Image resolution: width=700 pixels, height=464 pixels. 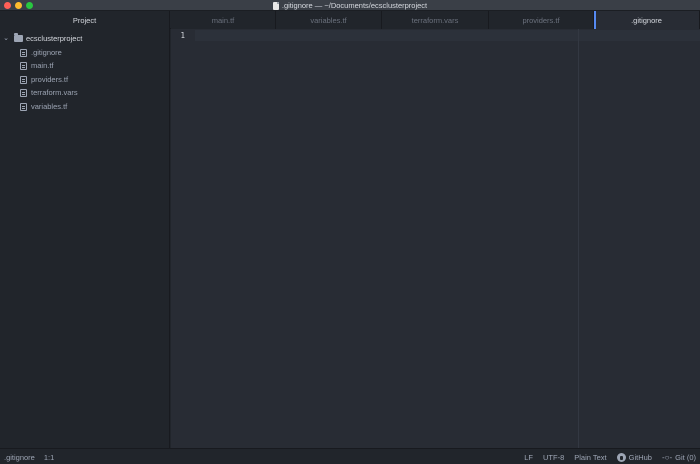 I want to click on status-github-label: GitHub, so click(x=640, y=457).